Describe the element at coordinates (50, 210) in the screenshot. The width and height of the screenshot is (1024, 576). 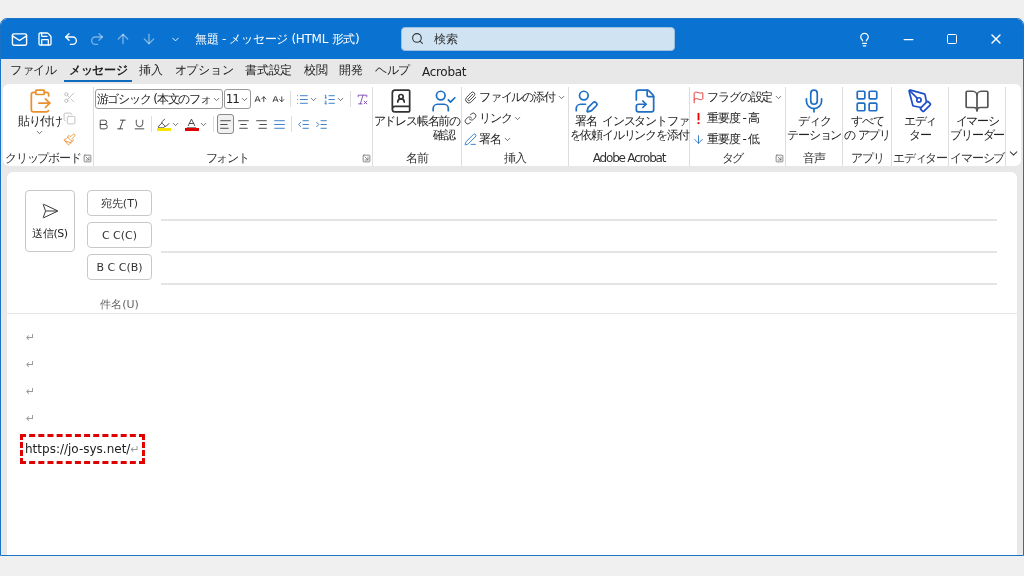
I see `send-icon` at that location.